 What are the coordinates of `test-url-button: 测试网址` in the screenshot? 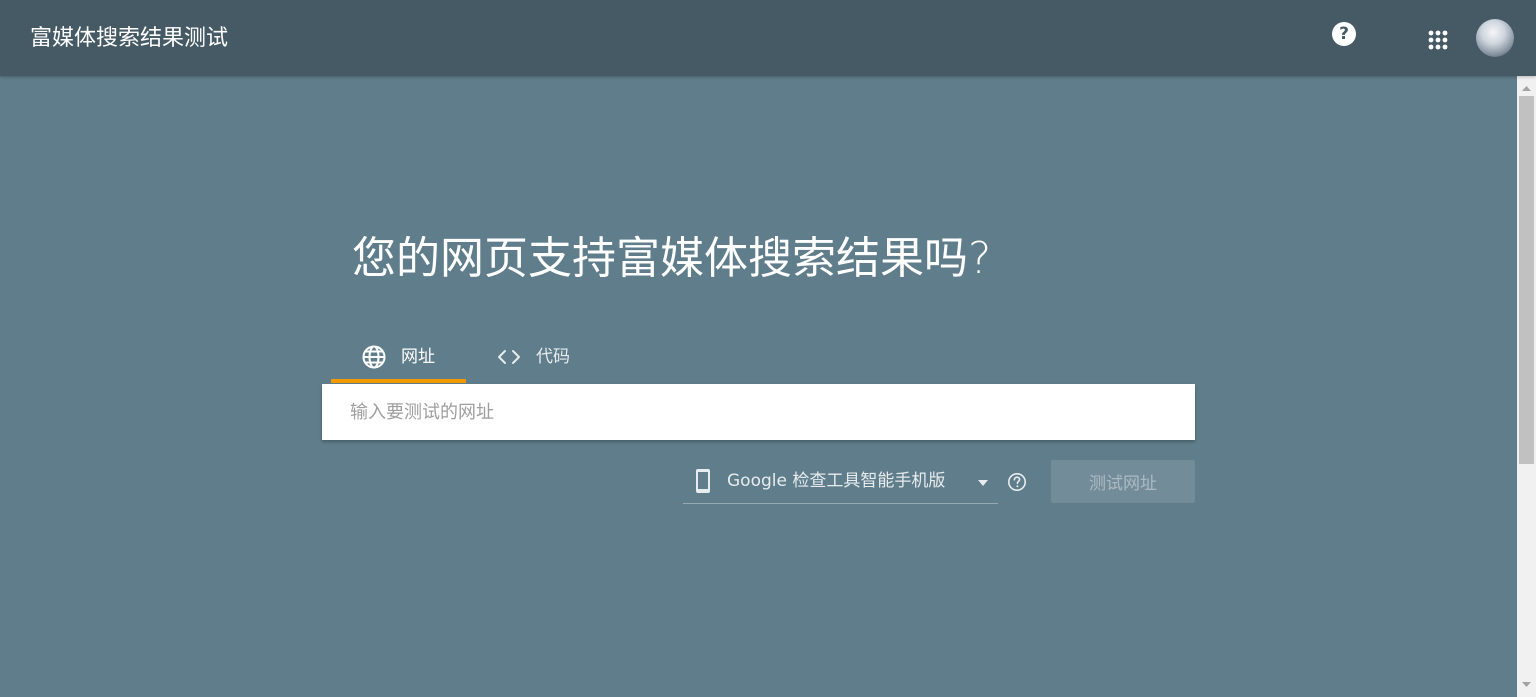 It's located at (1123, 481).